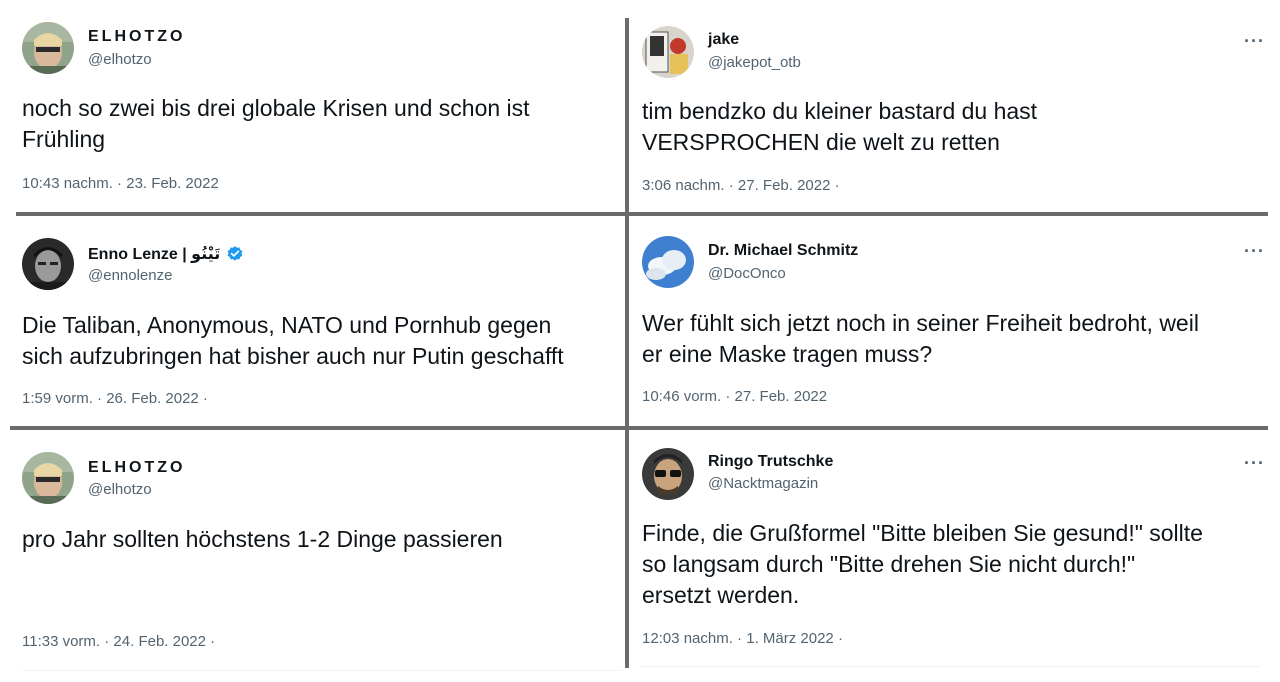 This screenshot has width=1280, height=682. Describe the element at coordinates (734, 396) in the screenshot. I see `tweet-timestamp: 10:46 vorm. · 27. Feb. 2022` at that location.